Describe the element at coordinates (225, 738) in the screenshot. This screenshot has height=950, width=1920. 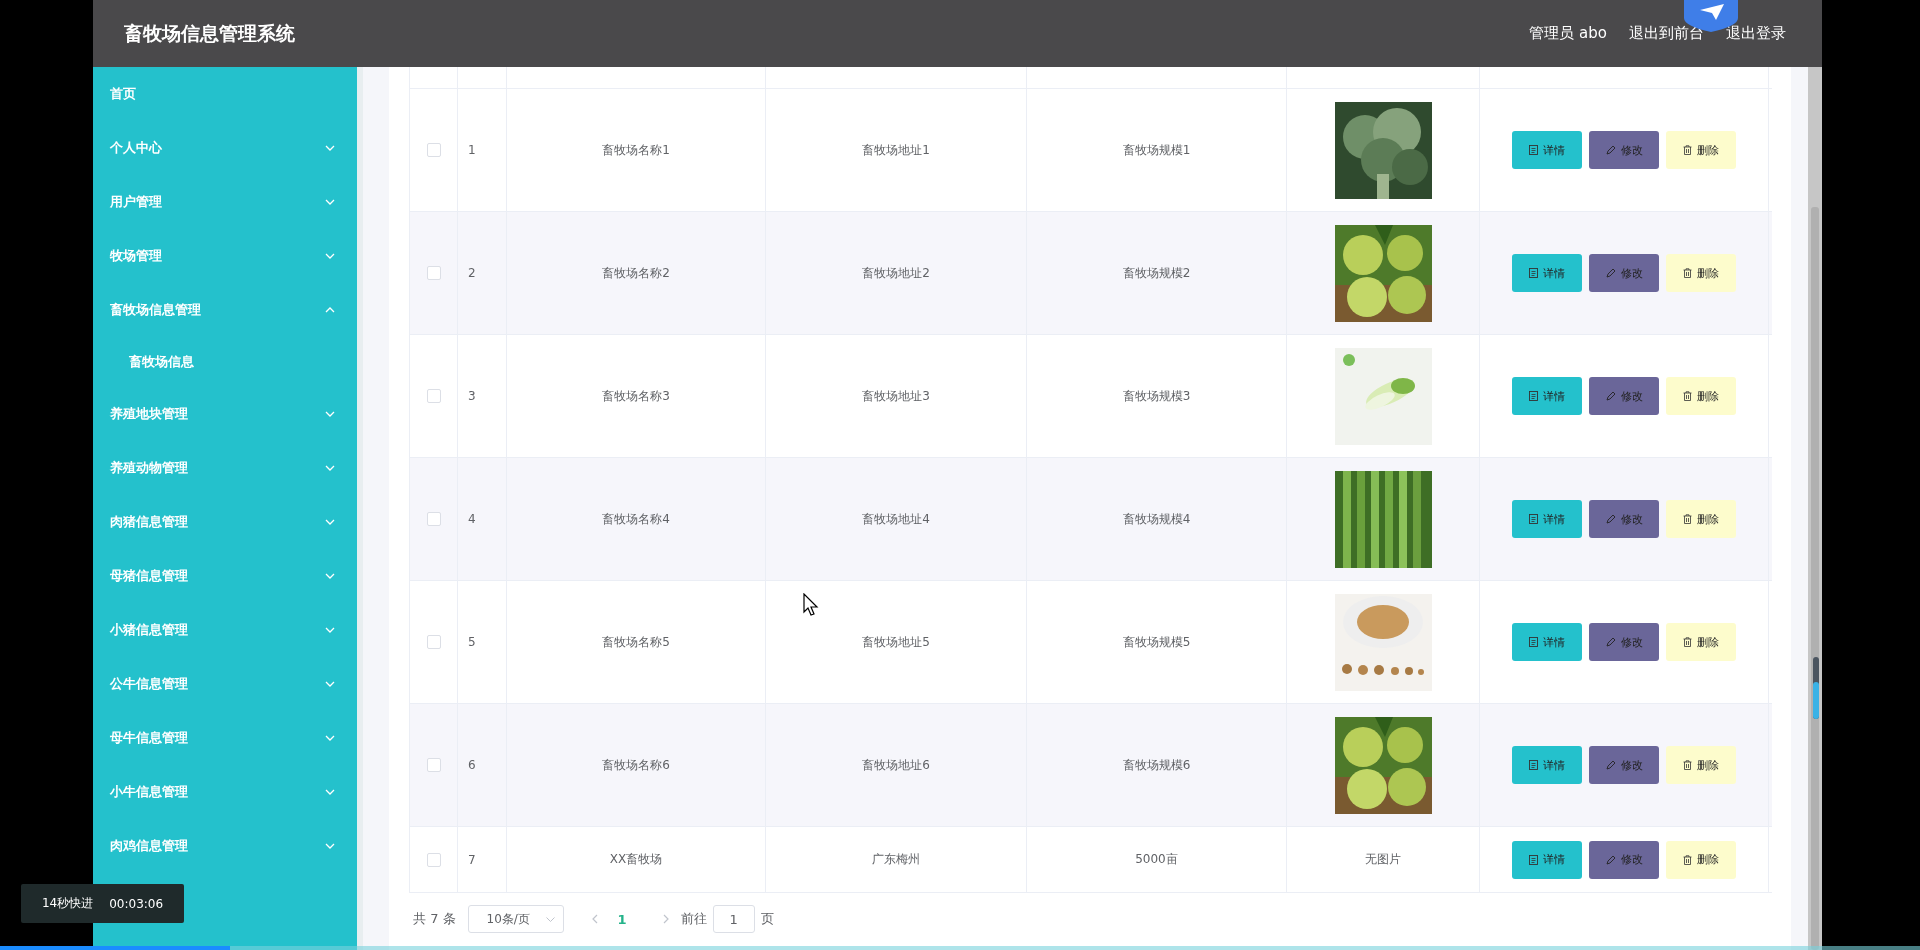
I see `sidebar-item: 母牛信息管理` at that location.